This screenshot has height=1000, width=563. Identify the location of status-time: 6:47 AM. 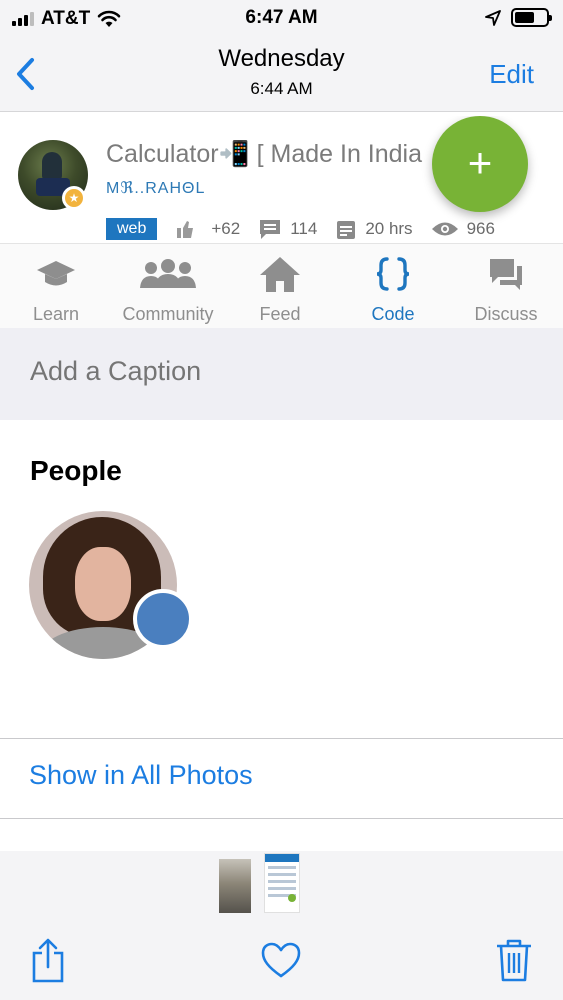
(281, 17).